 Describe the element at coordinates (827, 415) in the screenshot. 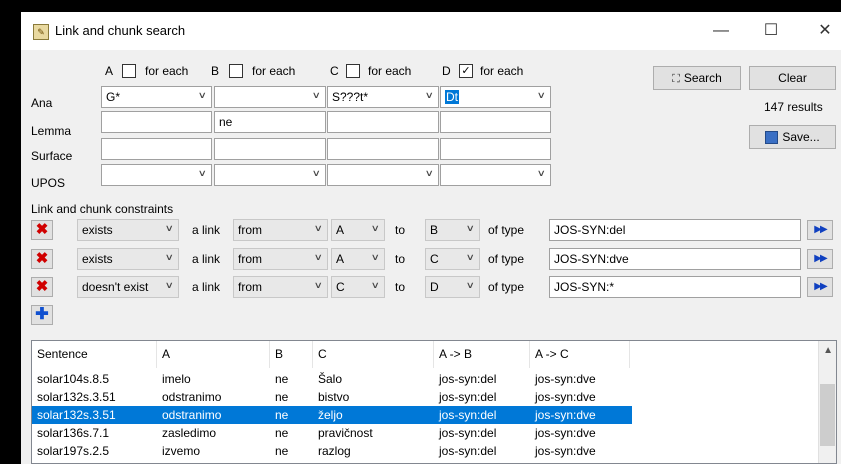

I see `scrollbar-thumb` at that location.